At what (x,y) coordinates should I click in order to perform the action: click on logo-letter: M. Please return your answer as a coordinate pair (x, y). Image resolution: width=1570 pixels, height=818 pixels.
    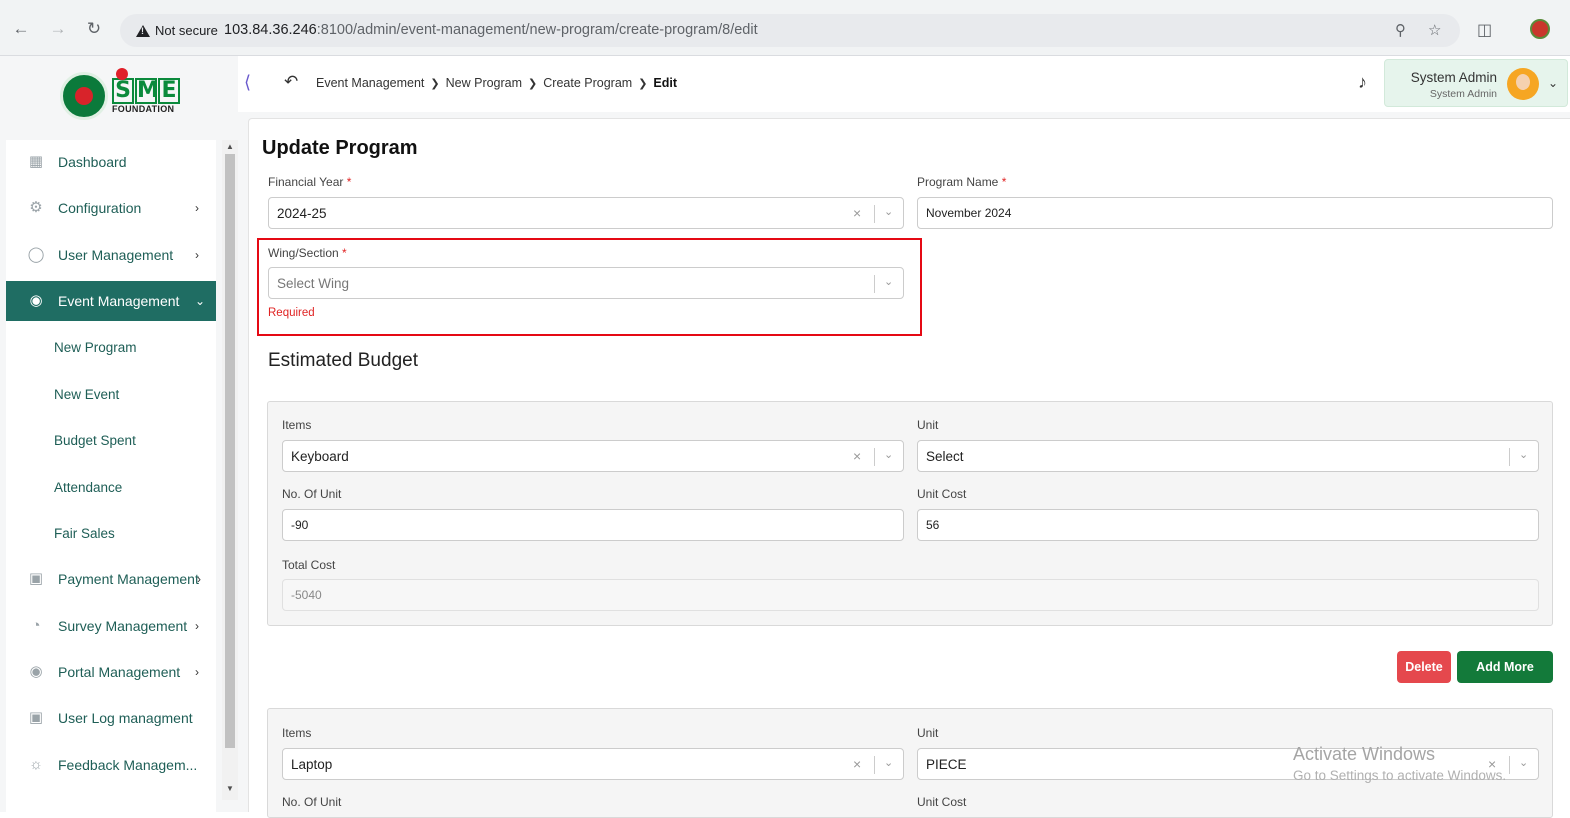
    Looking at the image, I should click on (147, 91).